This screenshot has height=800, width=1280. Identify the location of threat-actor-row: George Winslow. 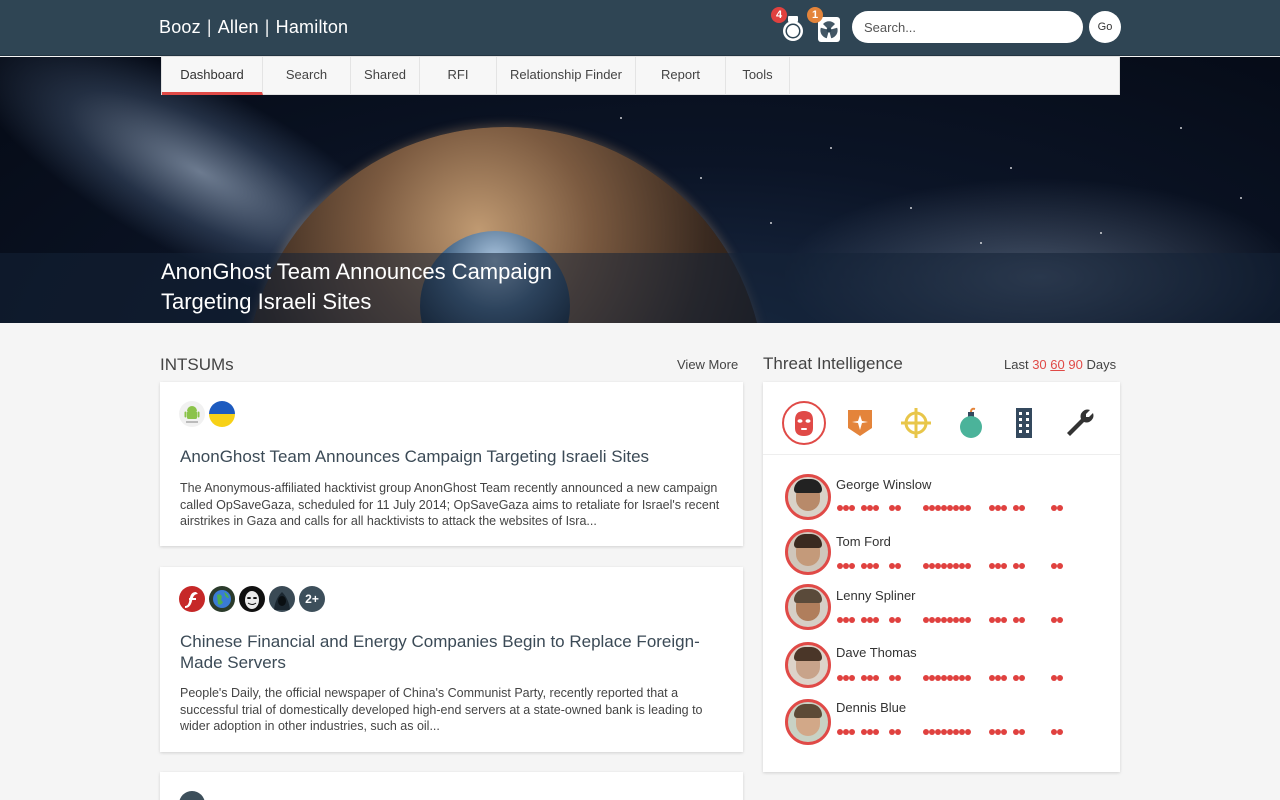
(941, 501).